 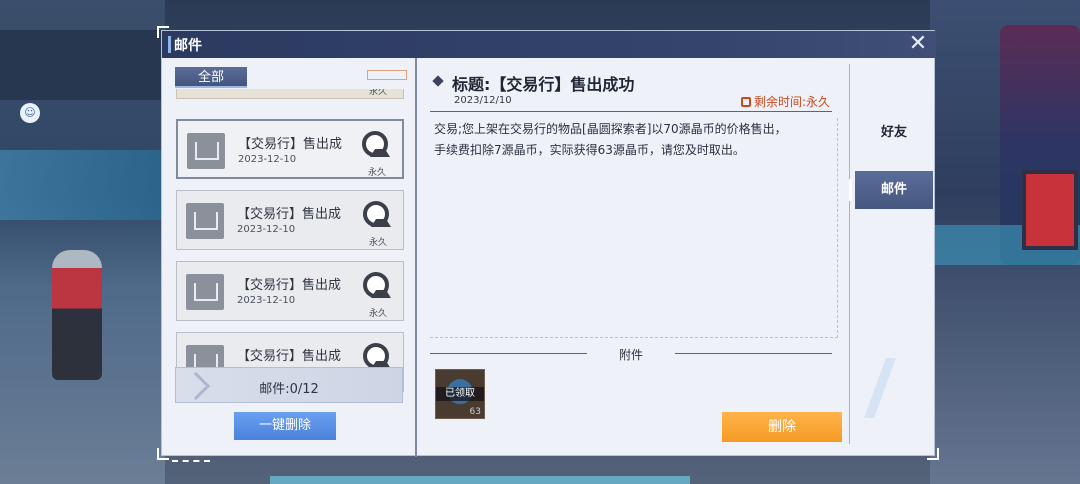 I want to click on attachments-line-right, so click(x=753, y=353).